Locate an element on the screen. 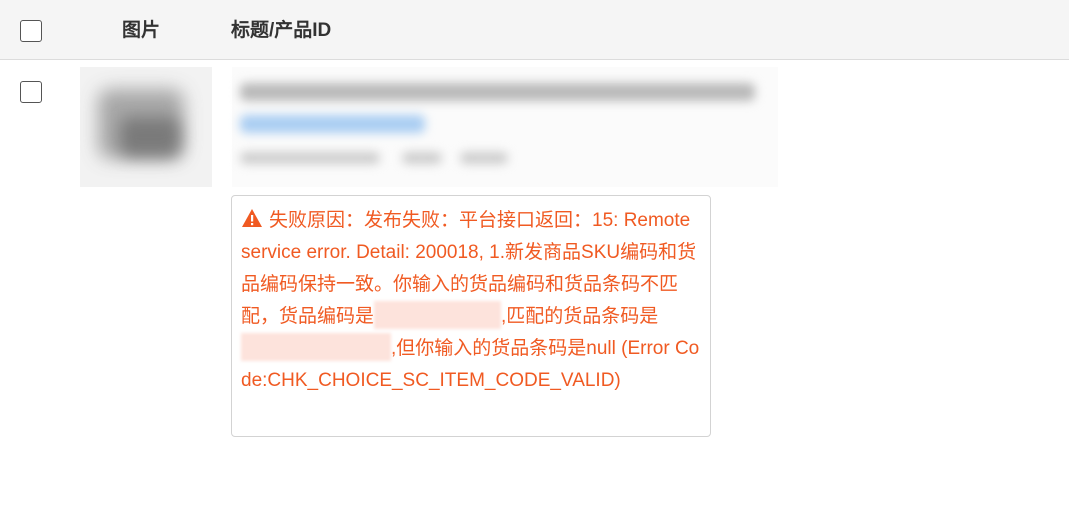  error-text-part2: ,匹配的货品条码是 is located at coordinates (580, 316).